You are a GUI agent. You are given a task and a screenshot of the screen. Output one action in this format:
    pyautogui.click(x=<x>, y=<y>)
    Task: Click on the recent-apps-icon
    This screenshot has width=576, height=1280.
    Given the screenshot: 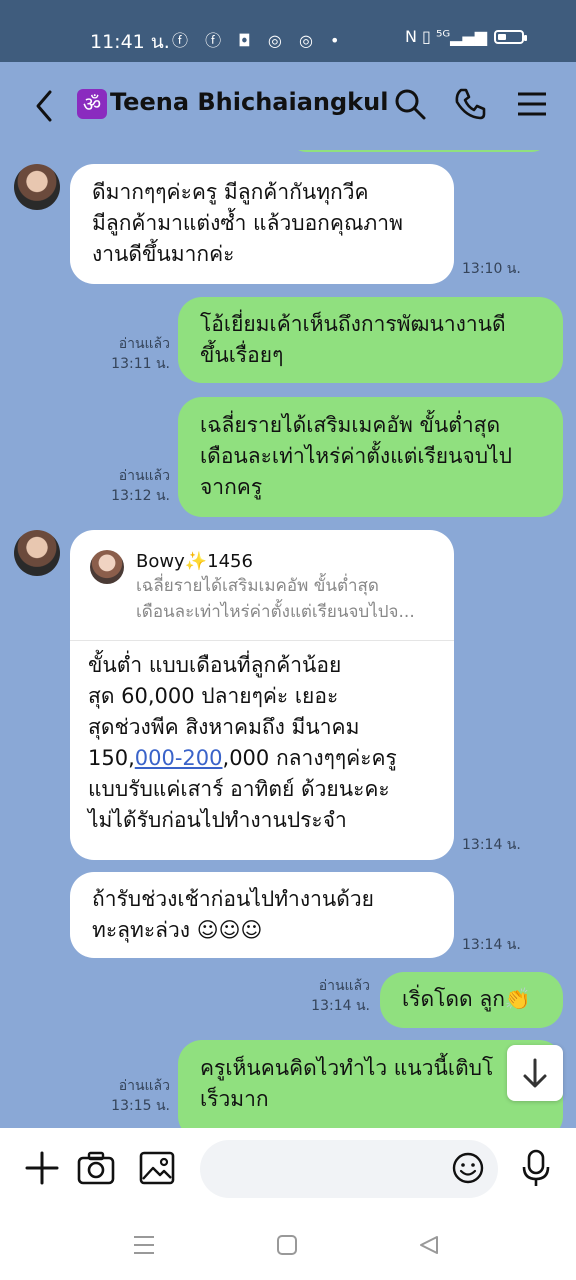 What is the action you would take?
    pyautogui.click(x=144, y=1245)
    